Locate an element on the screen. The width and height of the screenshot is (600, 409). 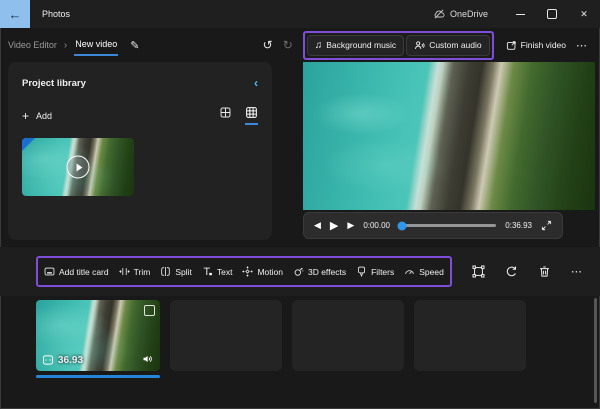
collapse-panel-chevron: ‹ is located at coordinates (256, 83).